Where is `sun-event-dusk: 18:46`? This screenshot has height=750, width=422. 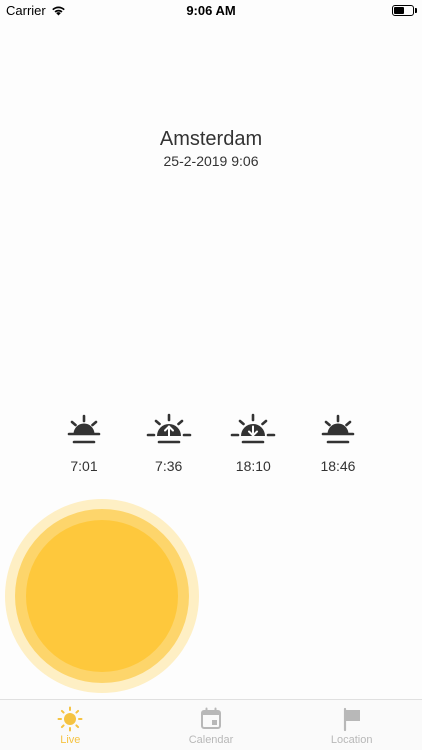
sun-event-dusk: 18:46 is located at coordinates (338, 443).